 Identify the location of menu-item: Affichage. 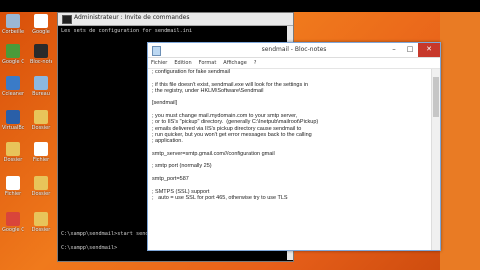
(235, 63).